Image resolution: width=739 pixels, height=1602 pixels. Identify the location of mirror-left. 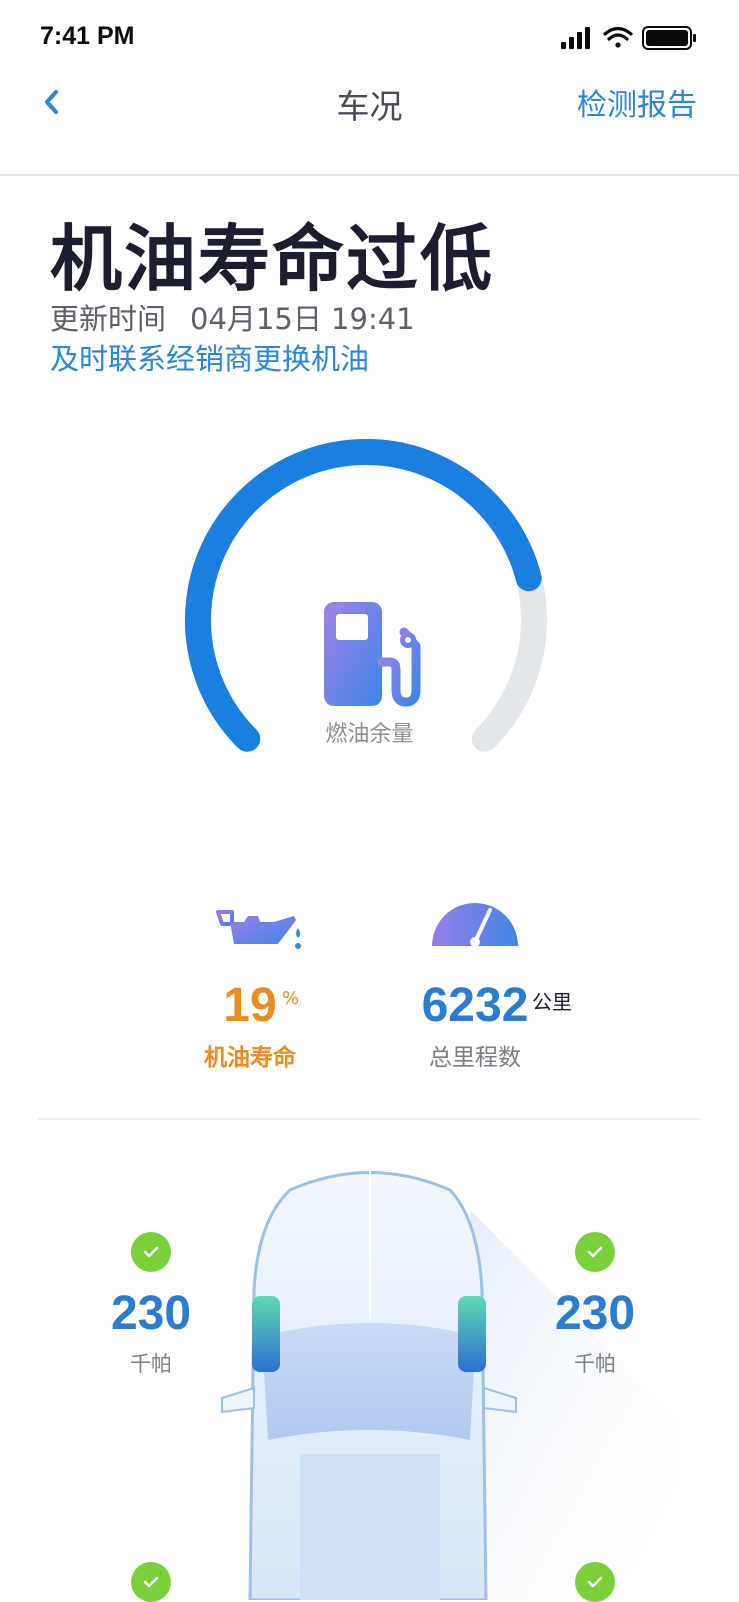
(238, 1400).